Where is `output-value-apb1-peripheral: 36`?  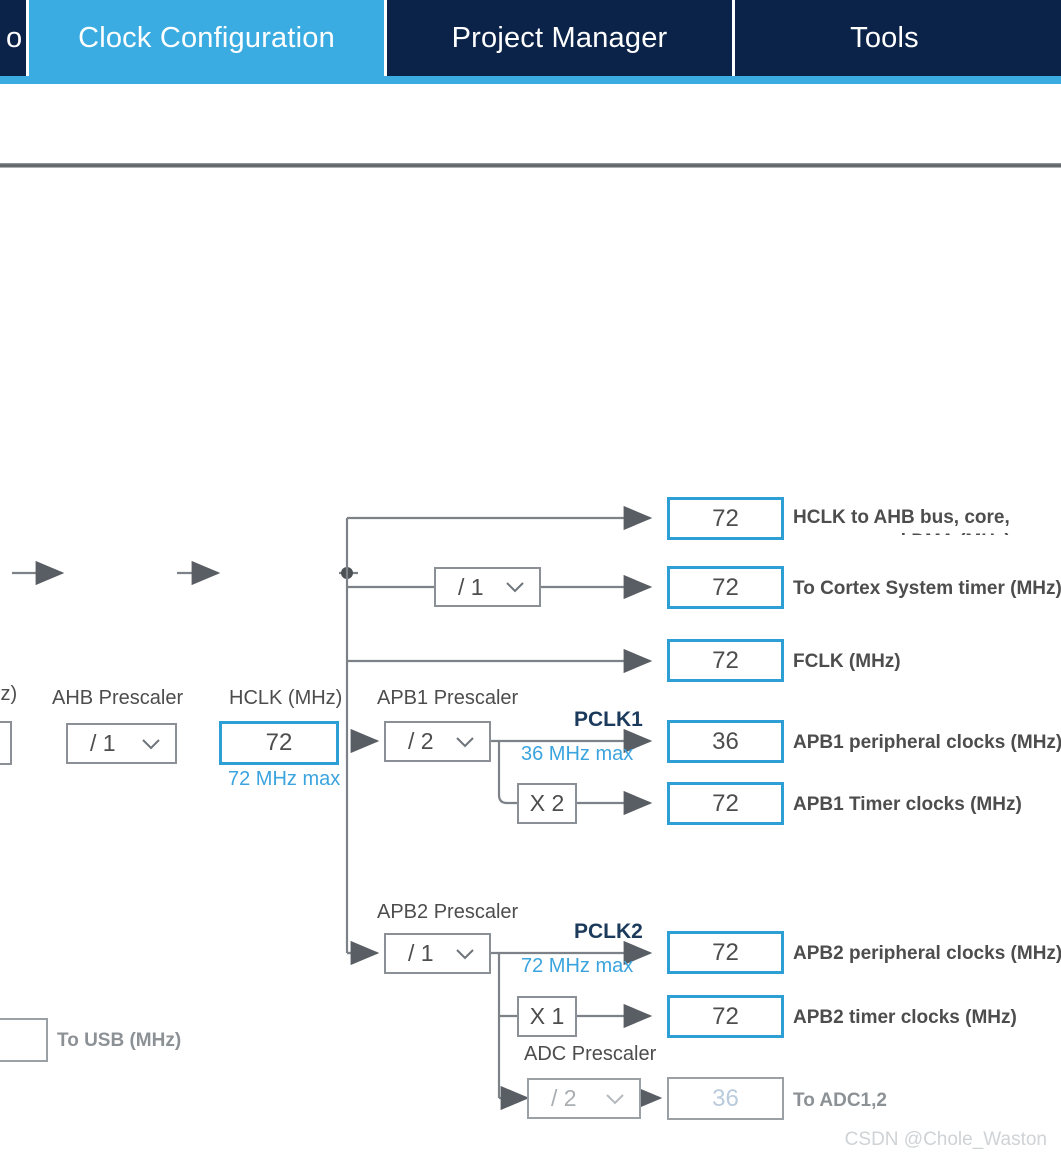
output-value-apb1-peripheral: 36 is located at coordinates (725, 741).